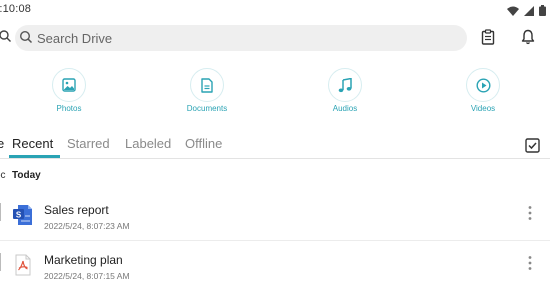 The image size is (550, 291). Describe the element at coordinates (6, 39) in the screenshot. I see `ghost-search-icon` at that location.